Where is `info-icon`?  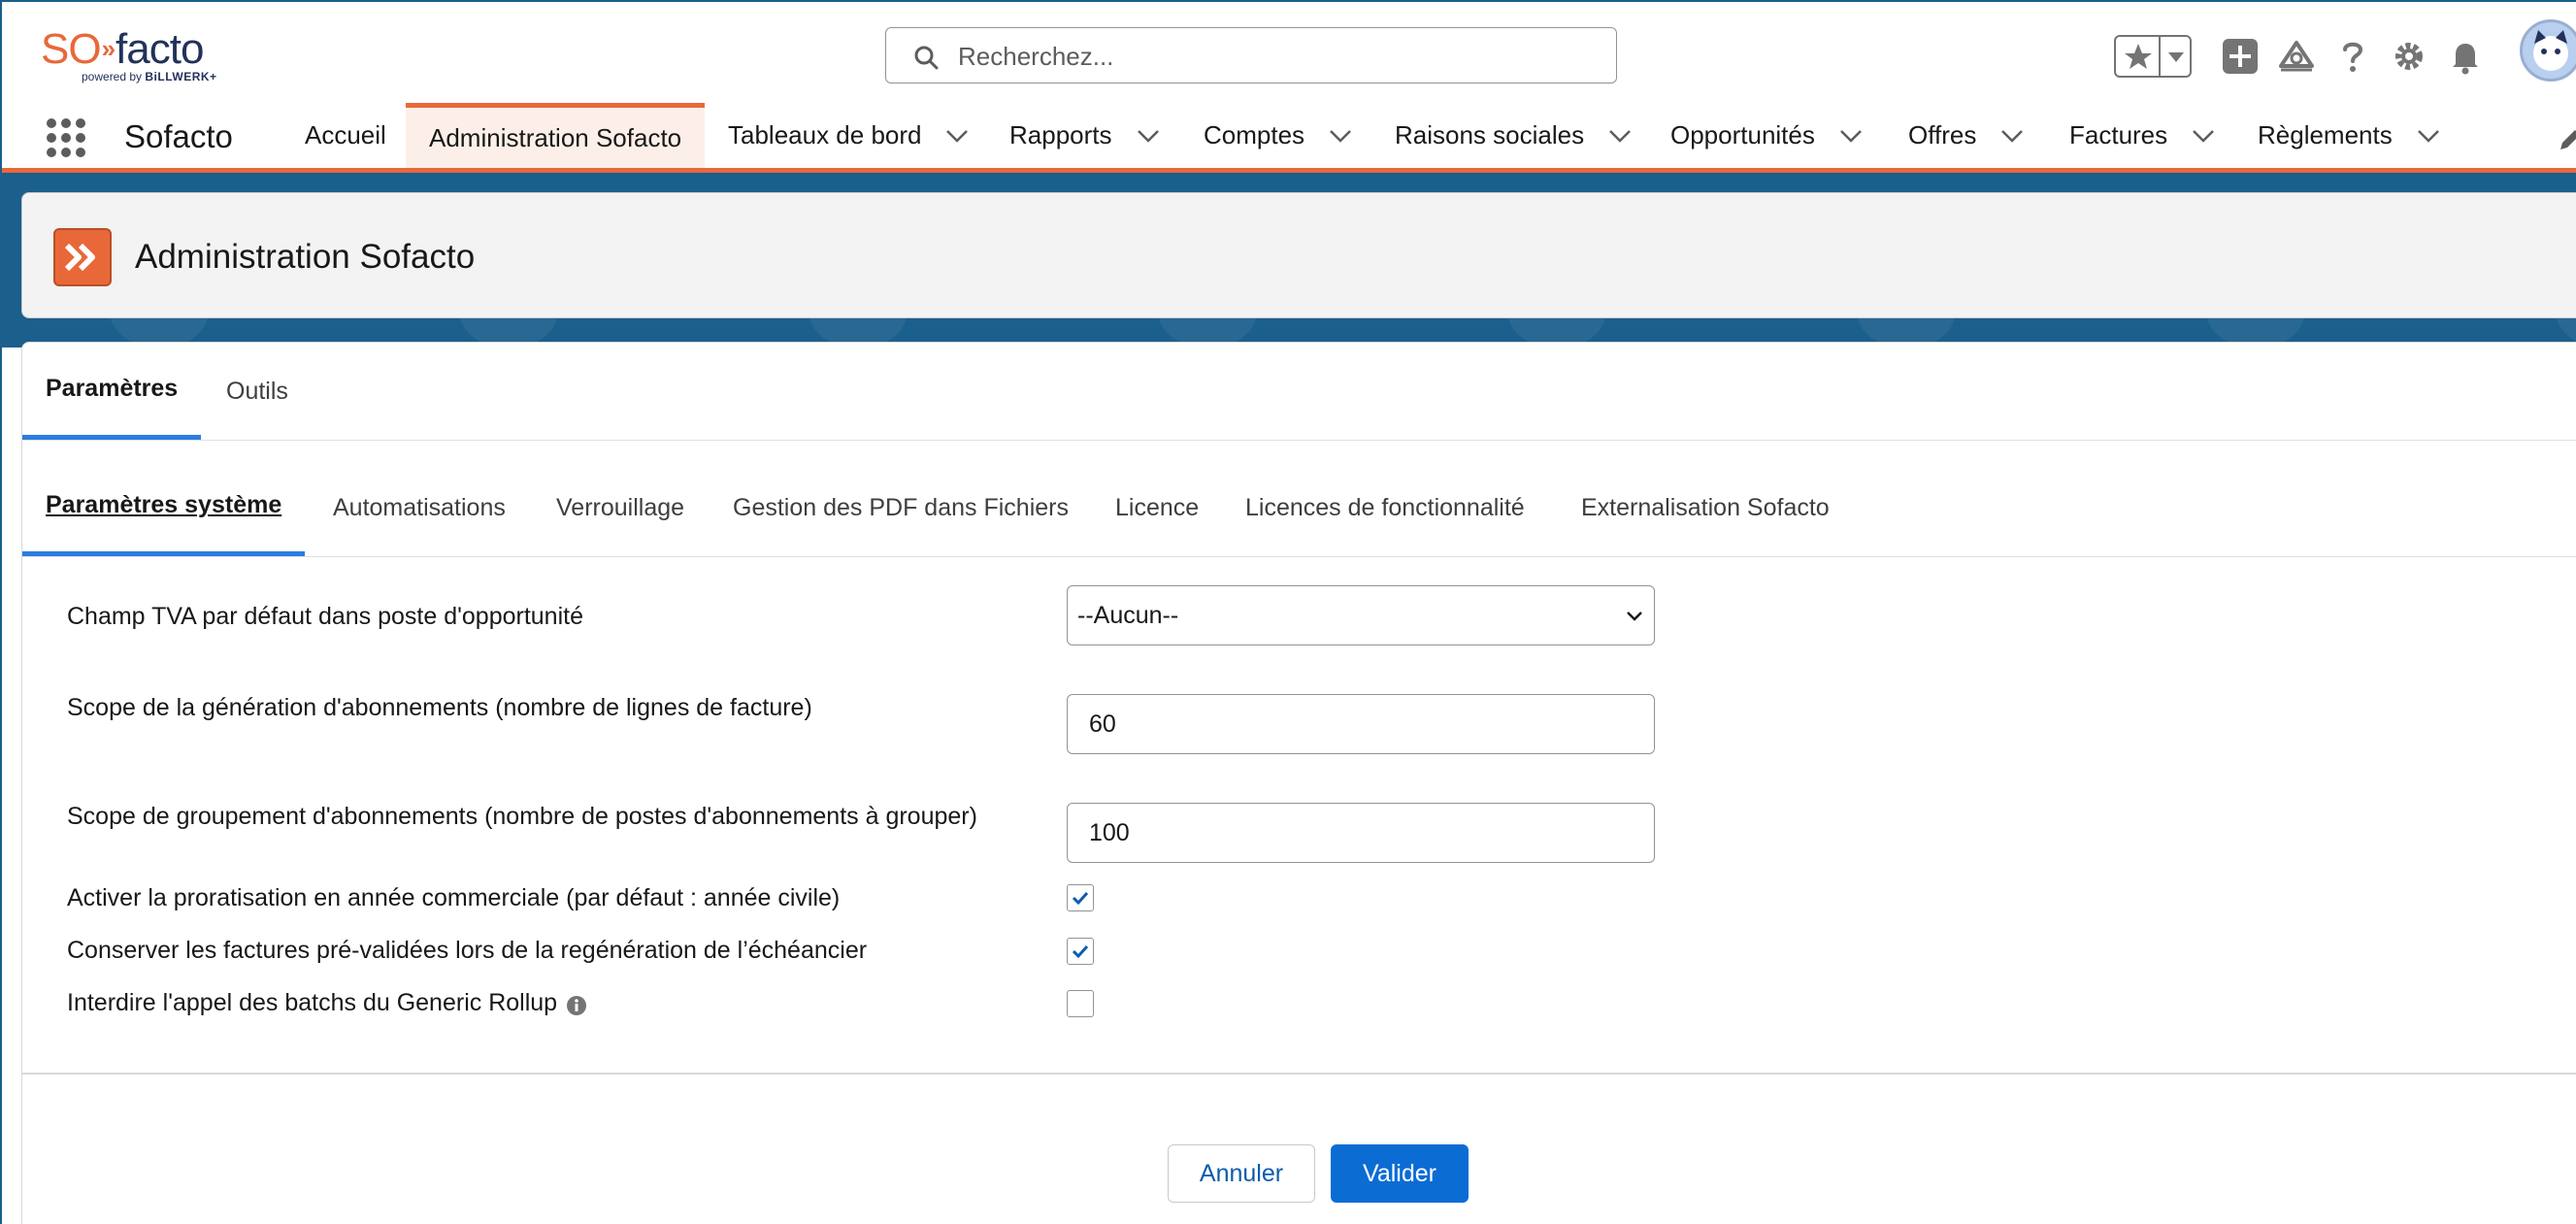
info-icon is located at coordinates (576, 1005).